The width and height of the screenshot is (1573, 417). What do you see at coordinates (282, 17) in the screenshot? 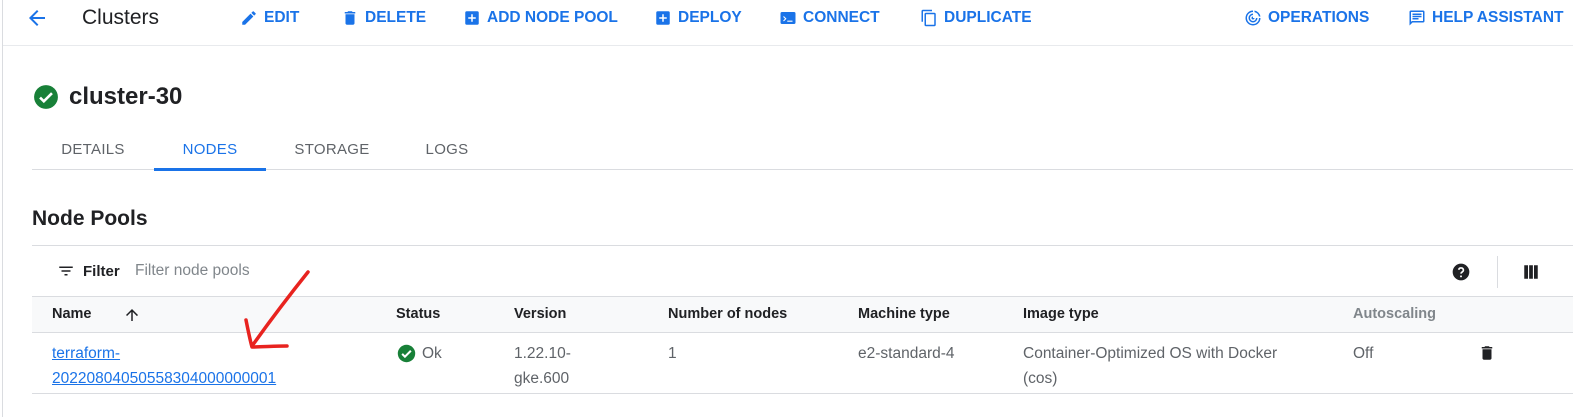
I see `edit-label: EDIT` at bounding box center [282, 17].